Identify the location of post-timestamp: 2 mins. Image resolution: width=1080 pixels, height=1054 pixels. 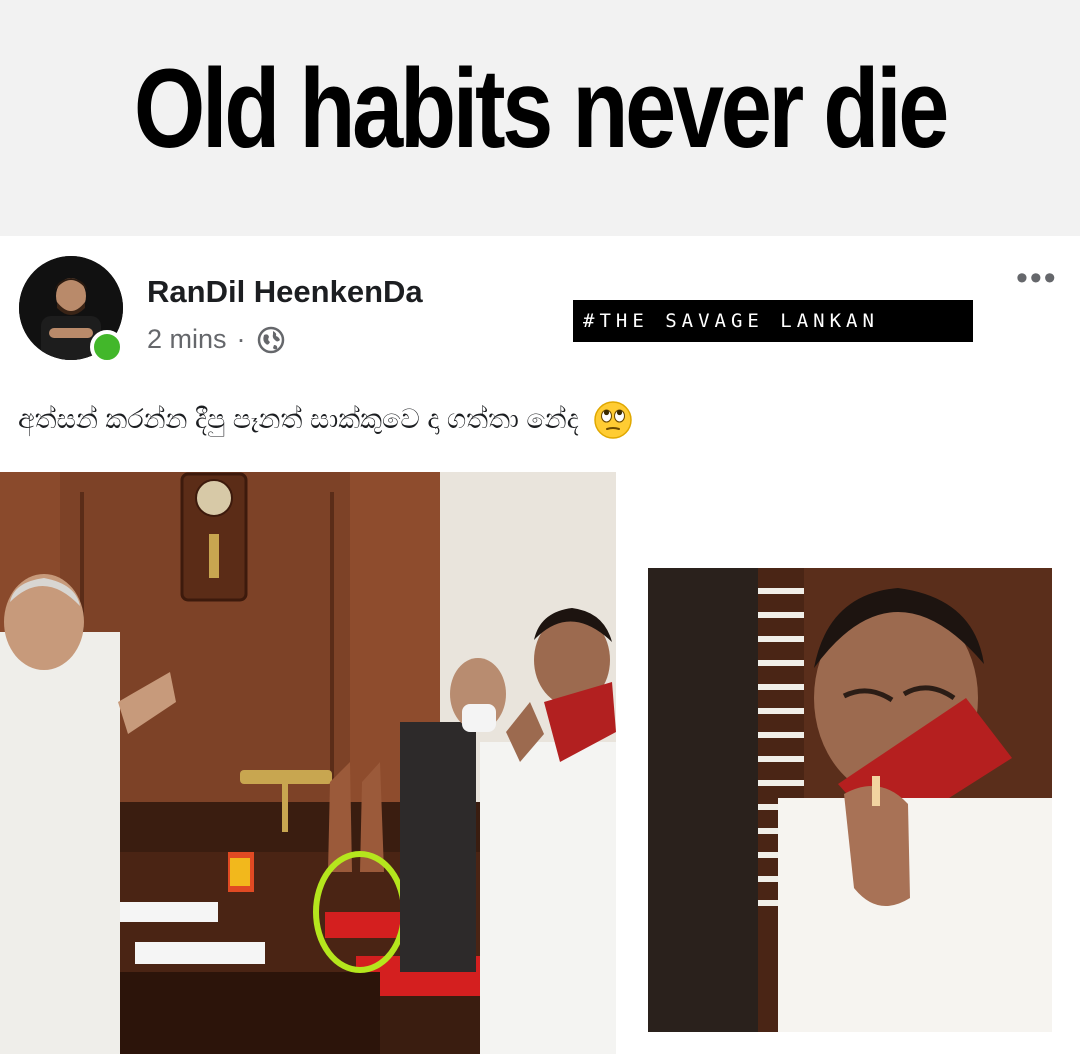
(187, 339).